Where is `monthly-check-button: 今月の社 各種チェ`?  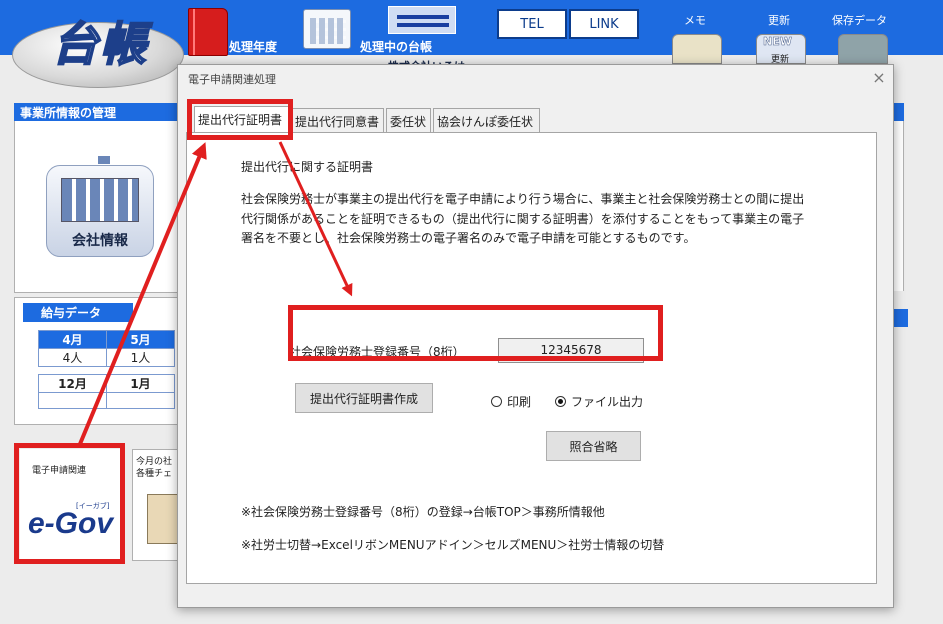 monthly-check-button: 今月の社 各種チェ is located at coordinates (156, 505).